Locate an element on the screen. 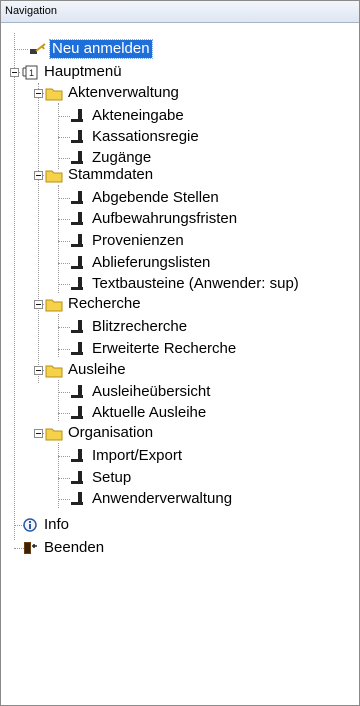 The image size is (360, 706). tree-item-label: Ausleiheübersicht is located at coordinates (151, 391).